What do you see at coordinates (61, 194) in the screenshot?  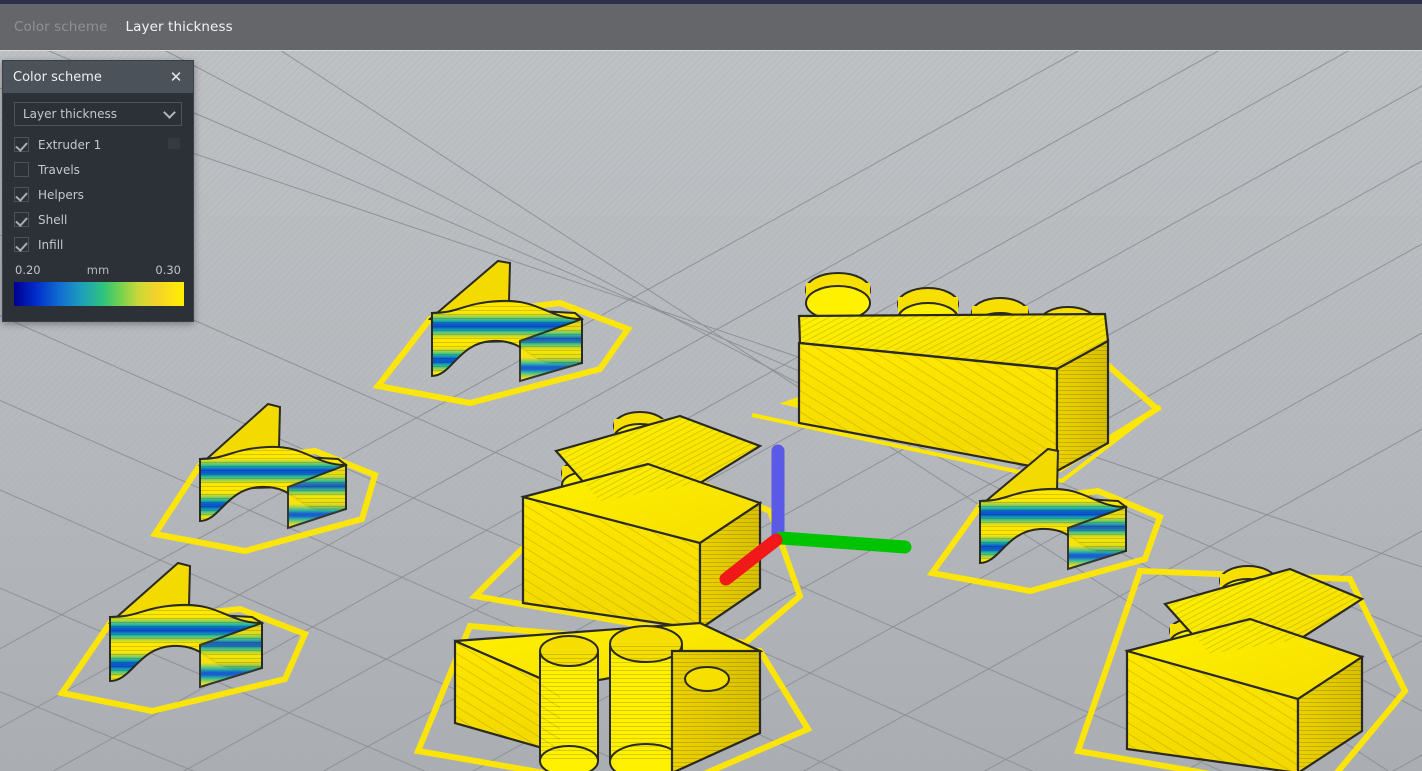 I see `feature-label-helpers: Helpers` at bounding box center [61, 194].